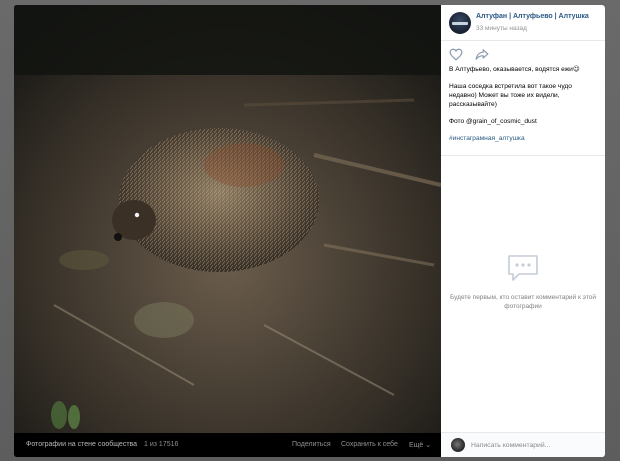 The height and width of the screenshot is (461, 620). What do you see at coordinates (501, 28) in the screenshot?
I see `post-timestamp: 33 минуты назад` at bounding box center [501, 28].